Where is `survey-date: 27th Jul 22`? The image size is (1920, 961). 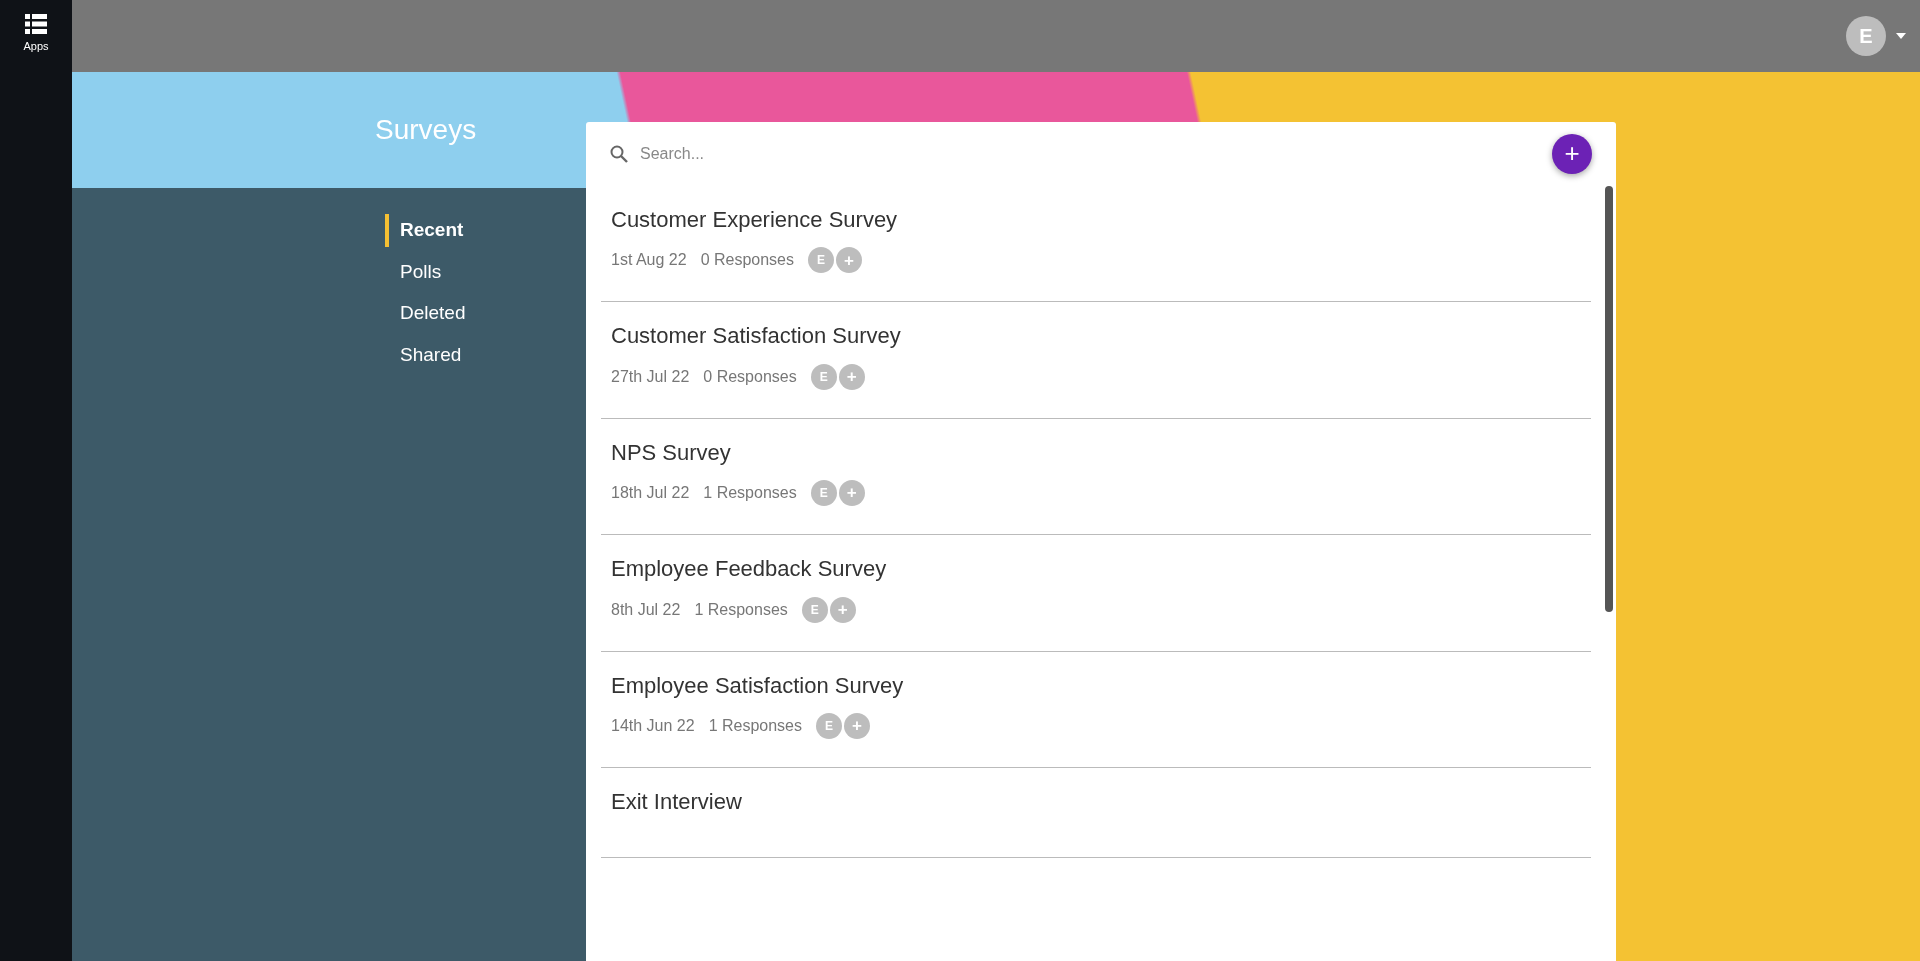
survey-date: 27th Jul 22 is located at coordinates (650, 376).